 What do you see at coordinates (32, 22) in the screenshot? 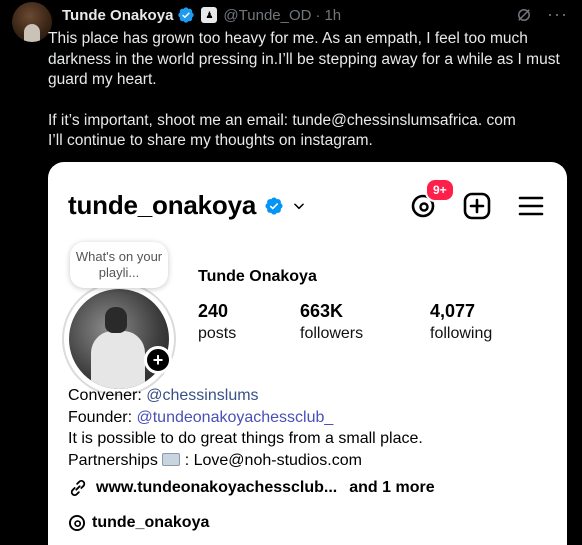
I see `author-avatar` at bounding box center [32, 22].